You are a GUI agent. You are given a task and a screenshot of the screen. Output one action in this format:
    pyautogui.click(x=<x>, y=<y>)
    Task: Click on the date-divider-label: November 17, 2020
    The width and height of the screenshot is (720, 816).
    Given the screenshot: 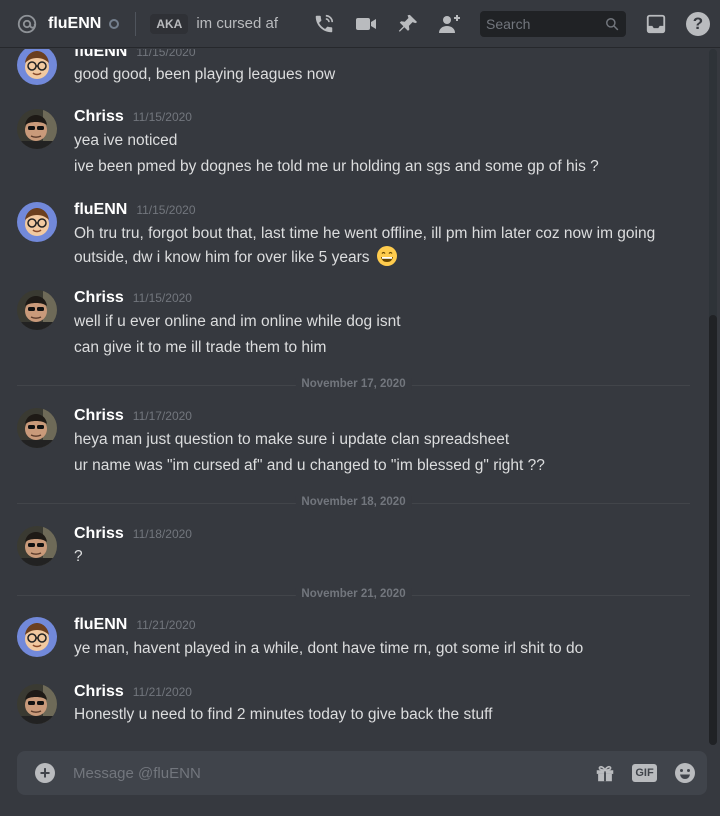 What is the action you would take?
    pyautogui.click(x=353, y=384)
    